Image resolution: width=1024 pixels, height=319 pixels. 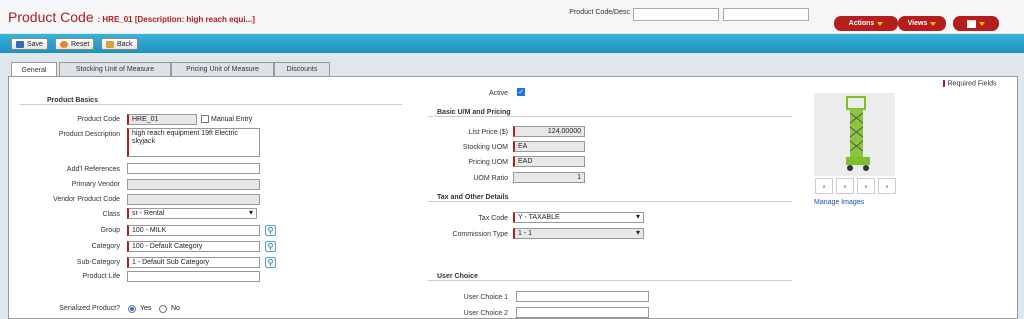 What do you see at coordinates (72, 100) in the screenshot?
I see `product-basics-heading: Product Basics` at bounding box center [72, 100].